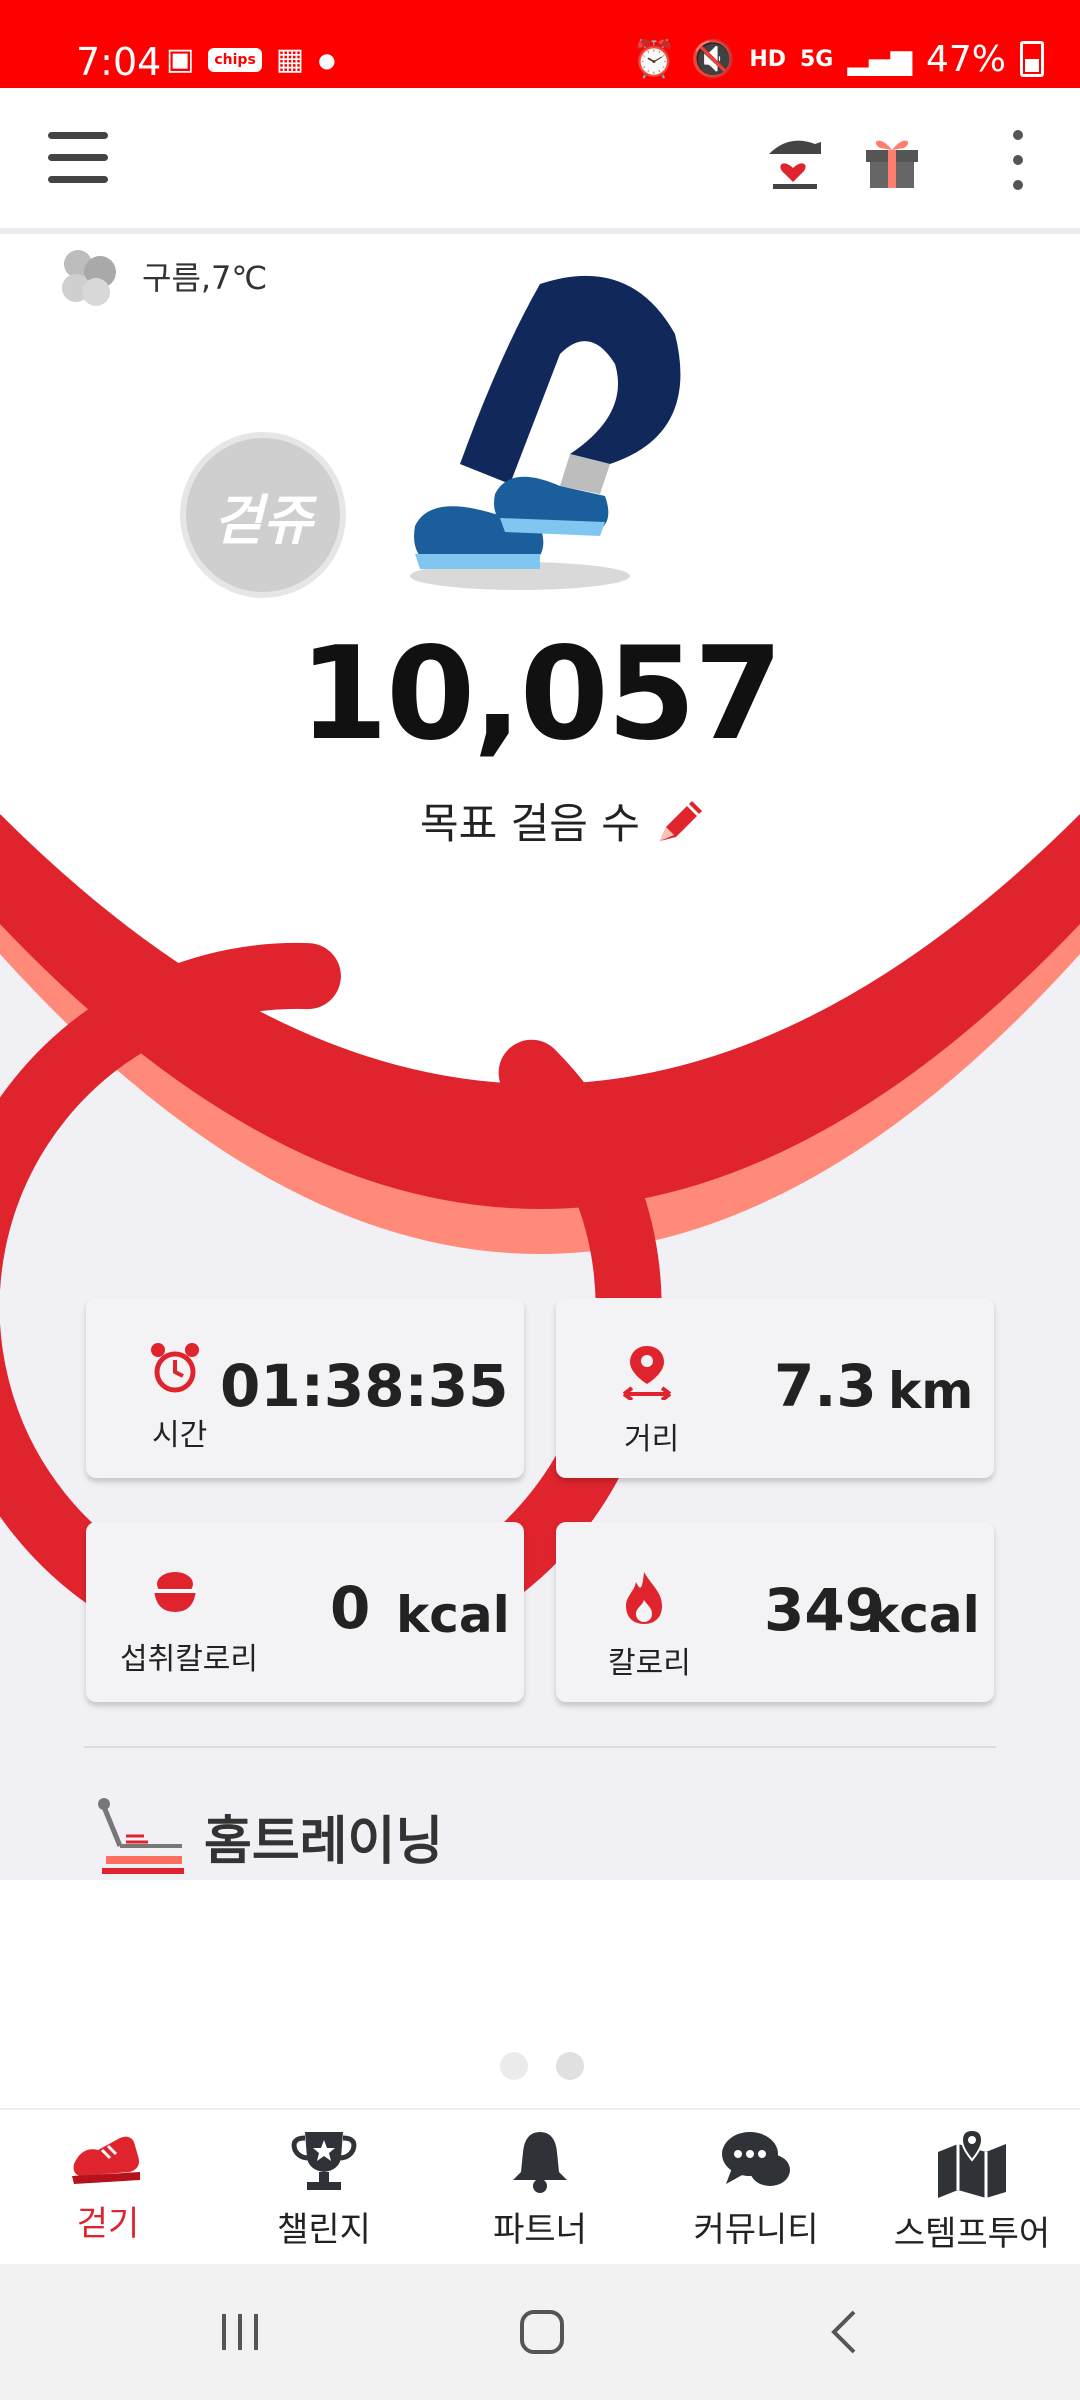 The height and width of the screenshot is (2400, 1080). I want to click on burned-calories-card: 칼로리 349 kcal, so click(775, 1612).